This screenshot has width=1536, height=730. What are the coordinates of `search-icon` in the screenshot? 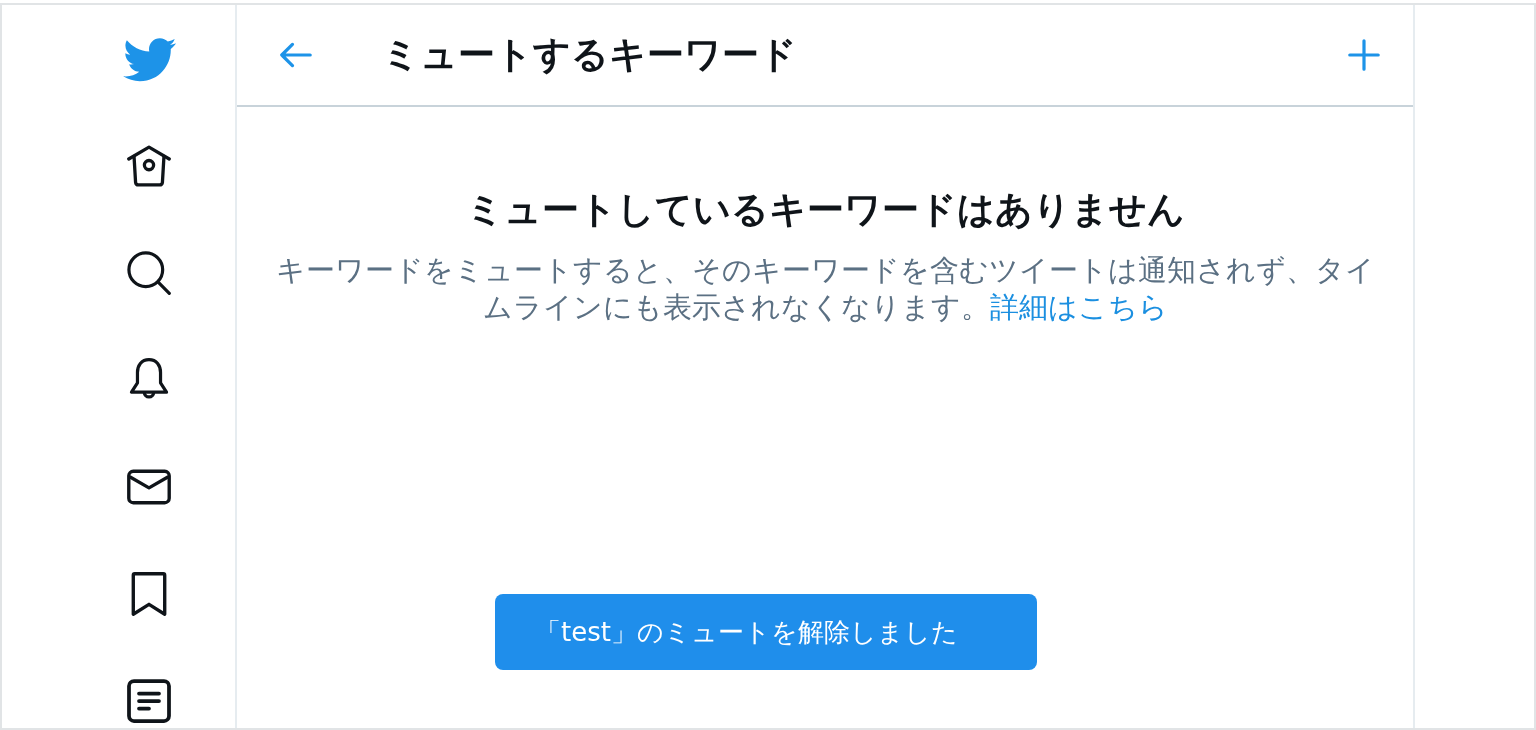 It's located at (149, 272).